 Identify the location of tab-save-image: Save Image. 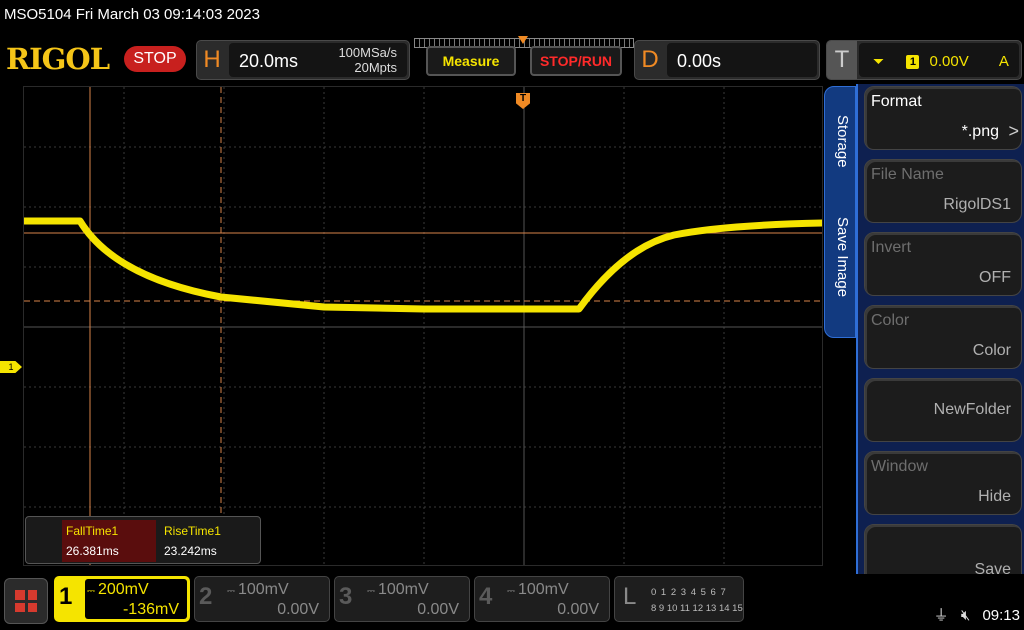
(842, 257).